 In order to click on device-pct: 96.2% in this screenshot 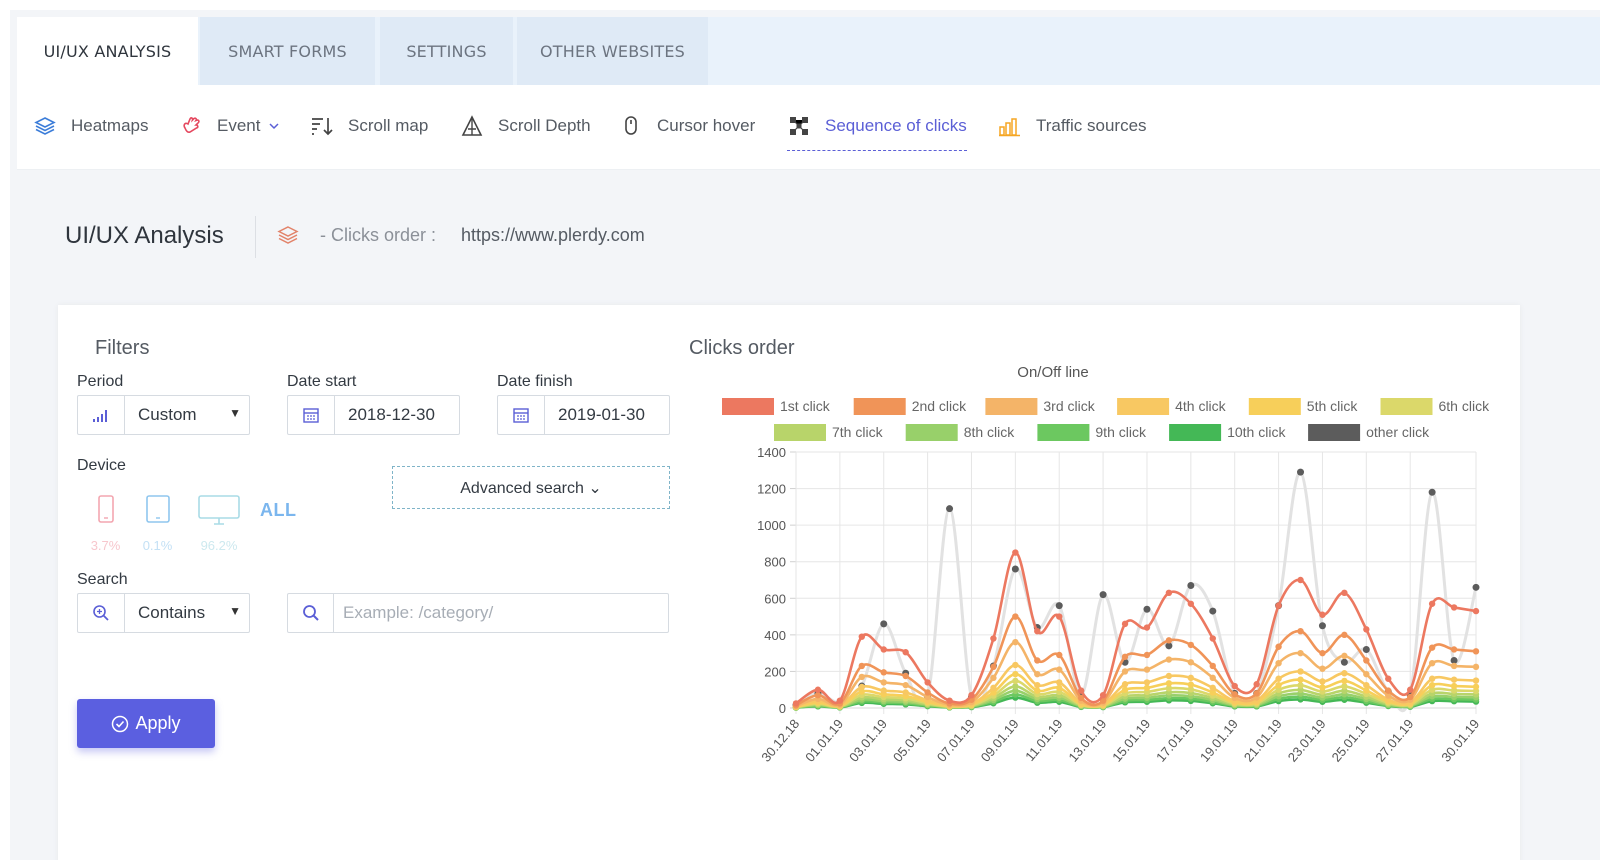, I will do `click(219, 545)`.